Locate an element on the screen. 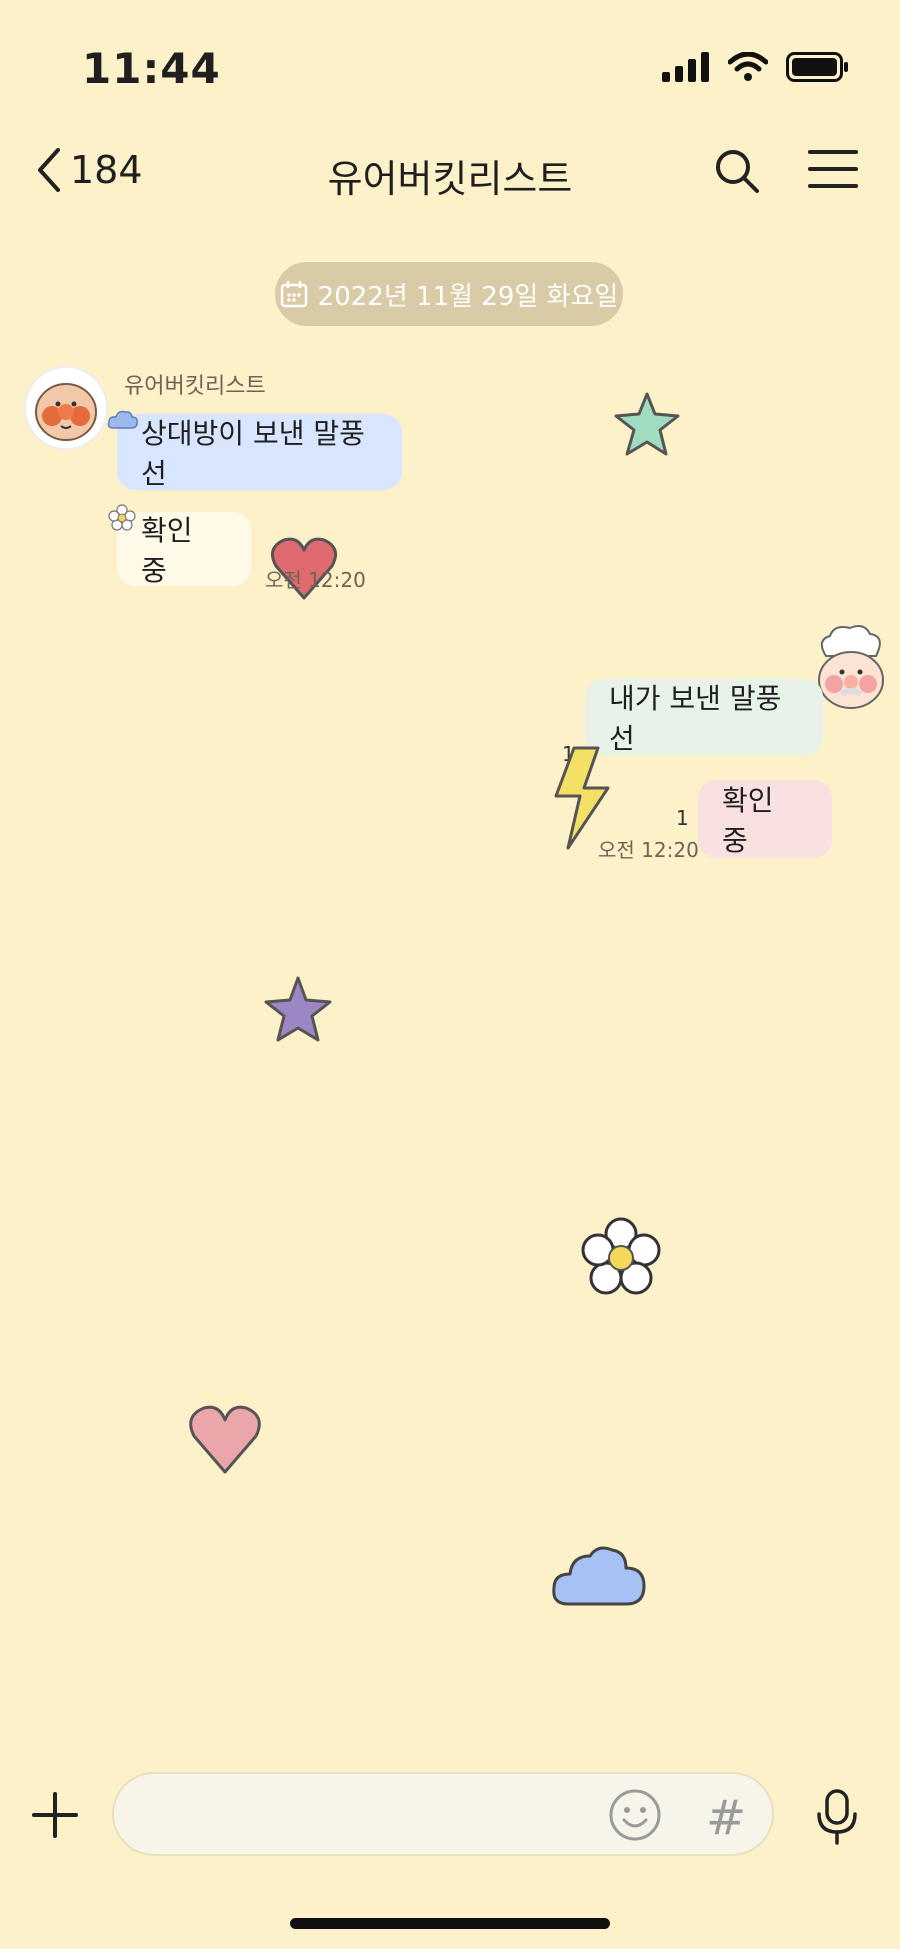 This screenshot has width=900, height=1949. sender-name: 유어버킷리스트 is located at coordinates (195, 386).